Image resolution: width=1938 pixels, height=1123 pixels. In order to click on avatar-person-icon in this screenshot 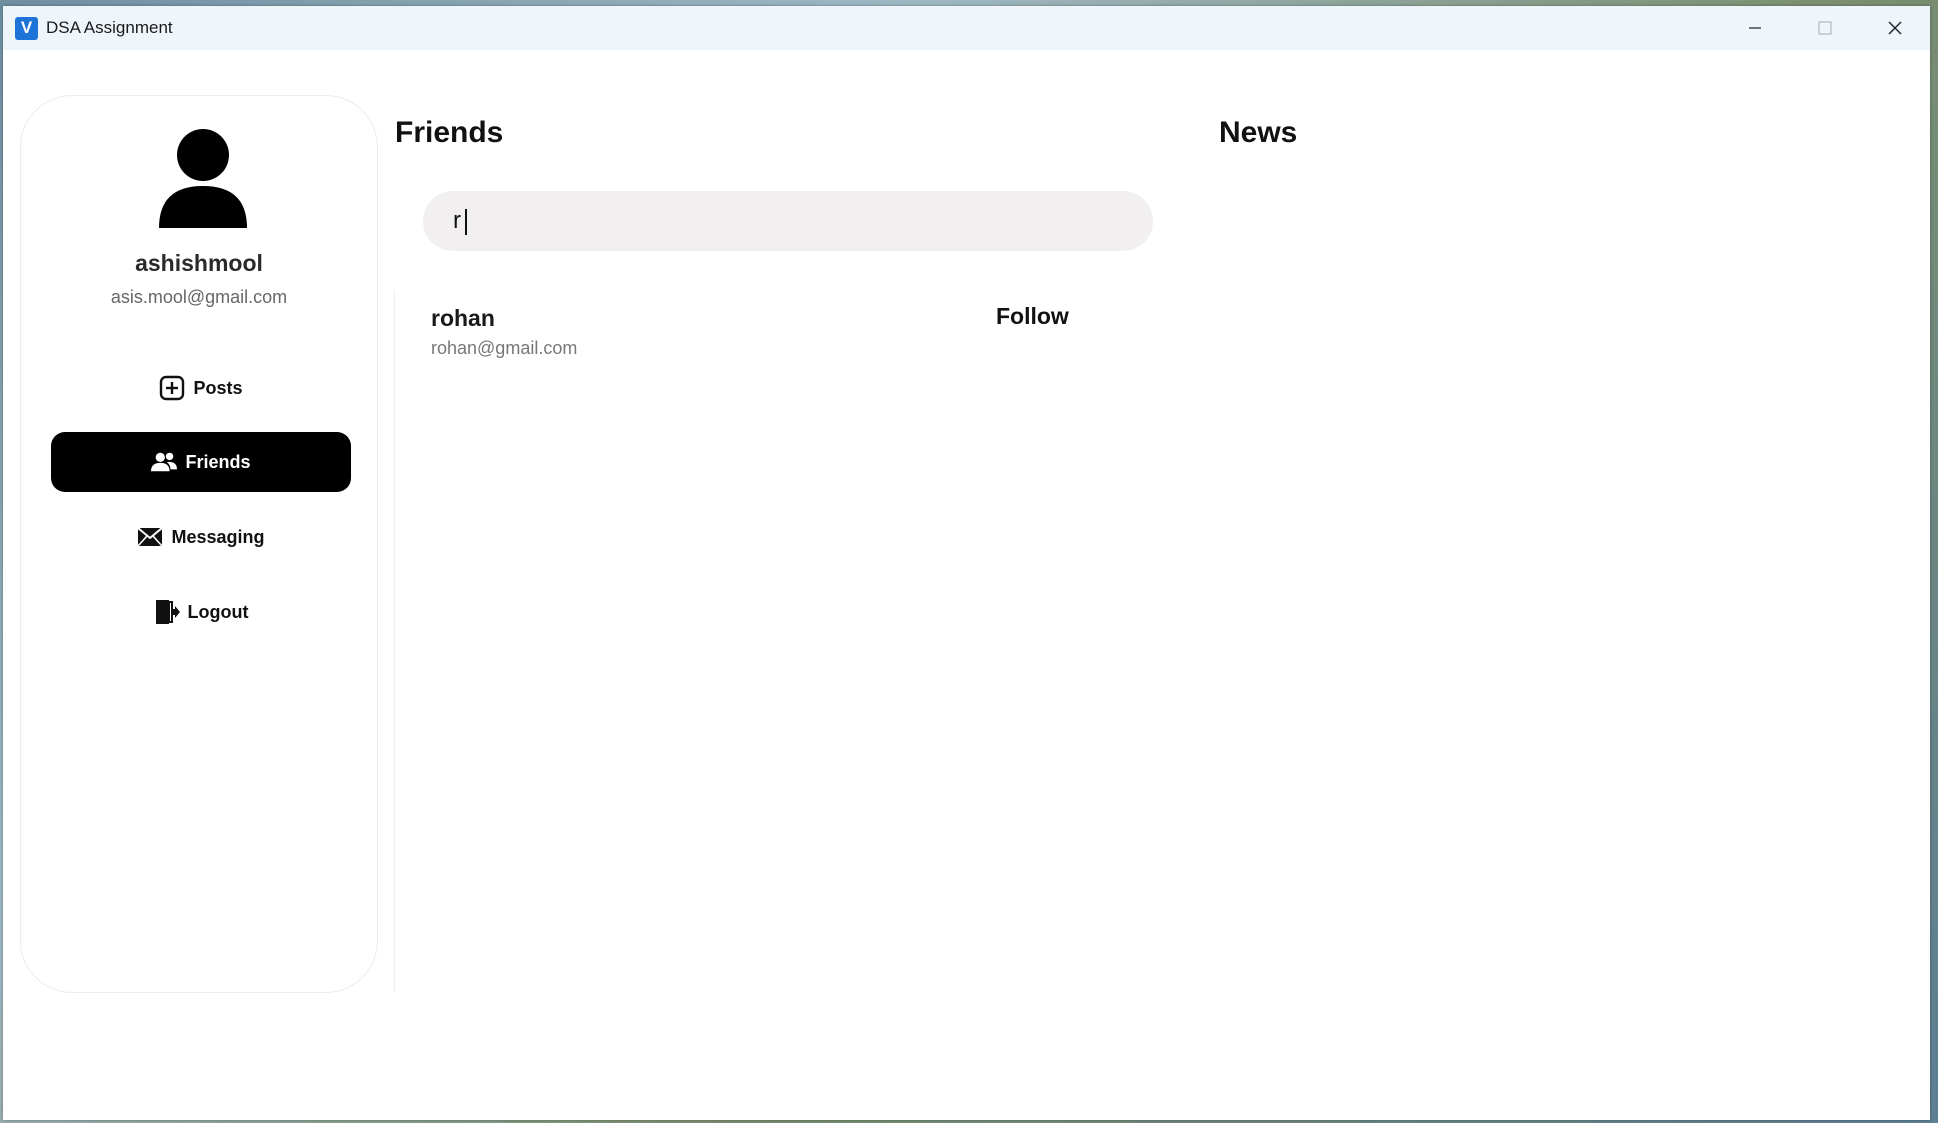, I will do `click(203, 178)`.